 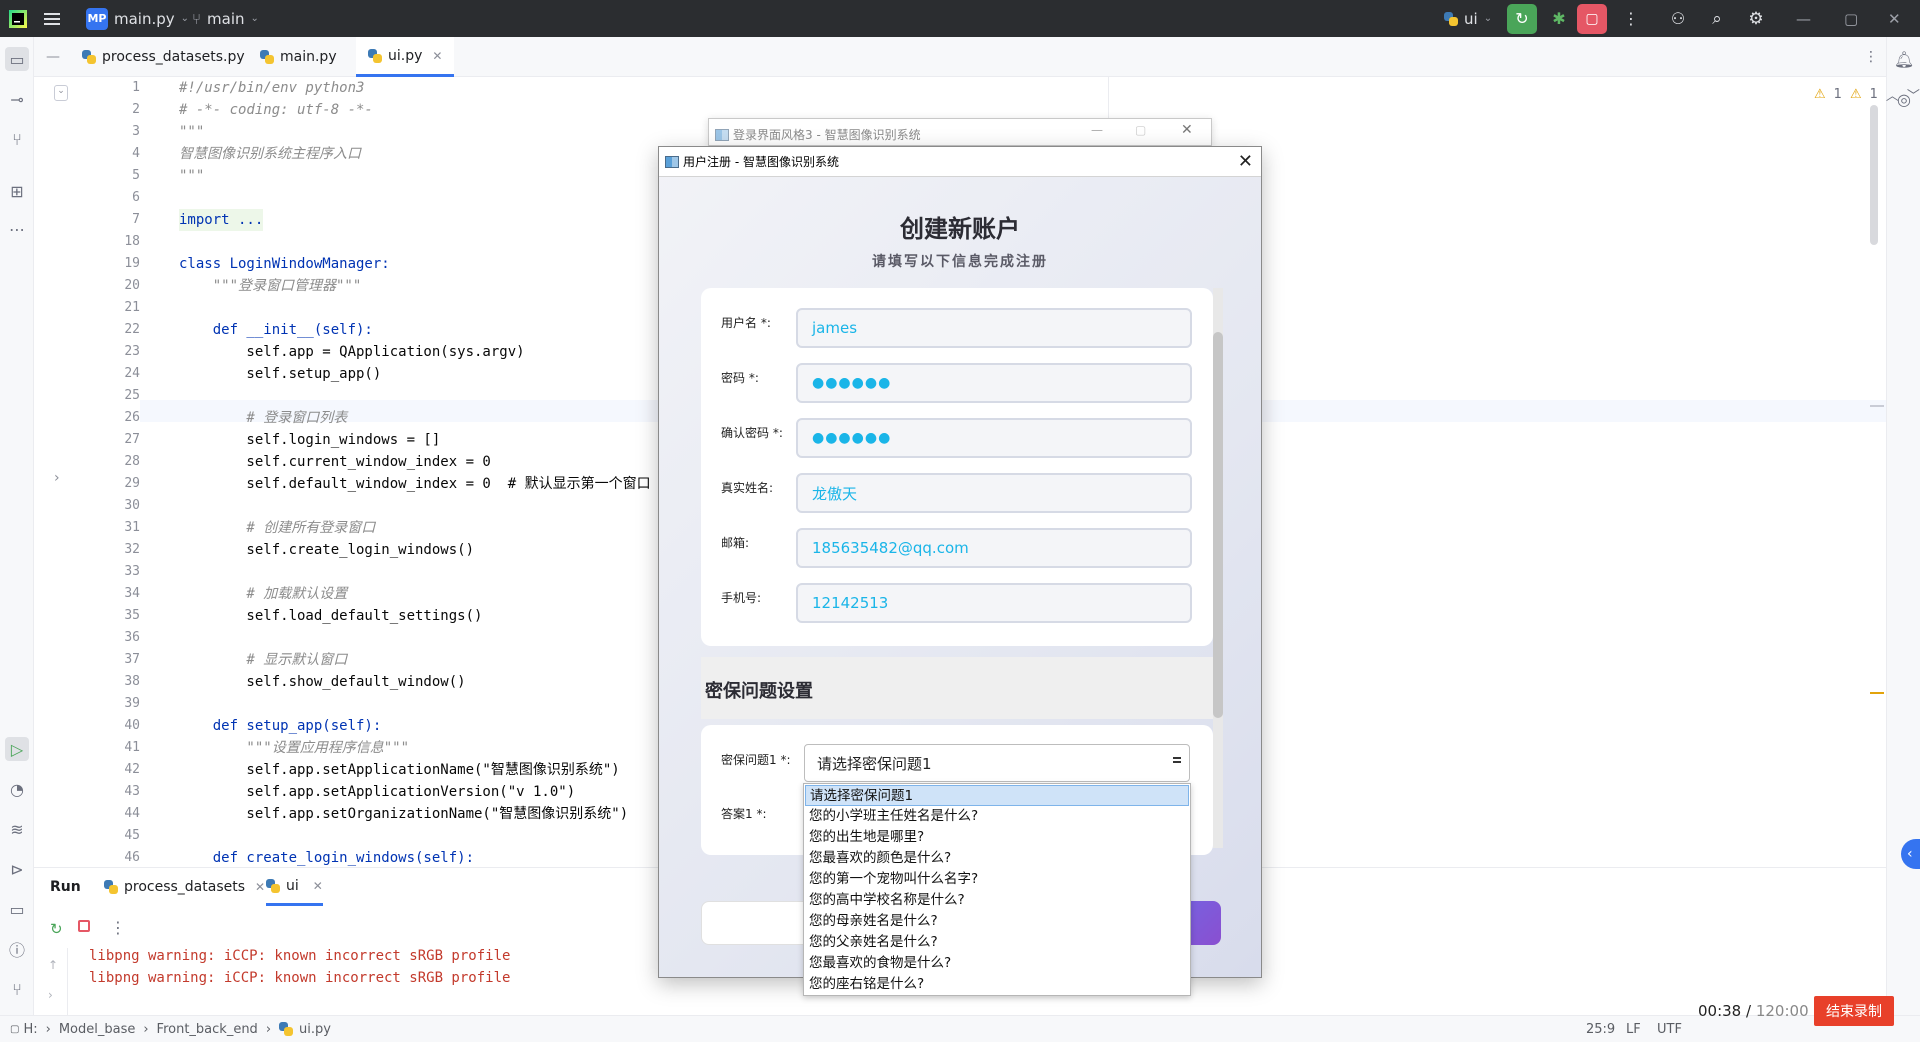 What do you see at coordinates (30, 1029) in the screenshot?
I see `breadcrumb-drive: H:` at bounding box center [30, 1029].